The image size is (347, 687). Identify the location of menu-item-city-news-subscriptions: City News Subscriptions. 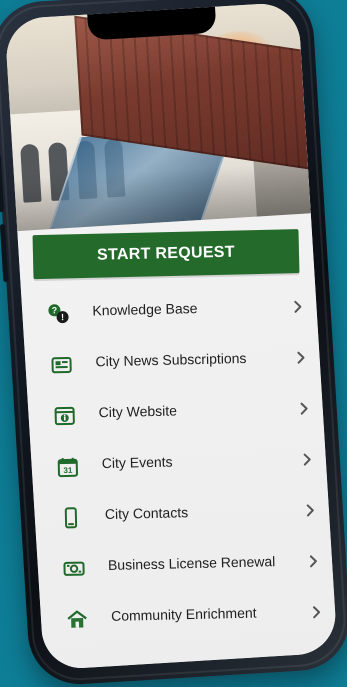
(172, 364).